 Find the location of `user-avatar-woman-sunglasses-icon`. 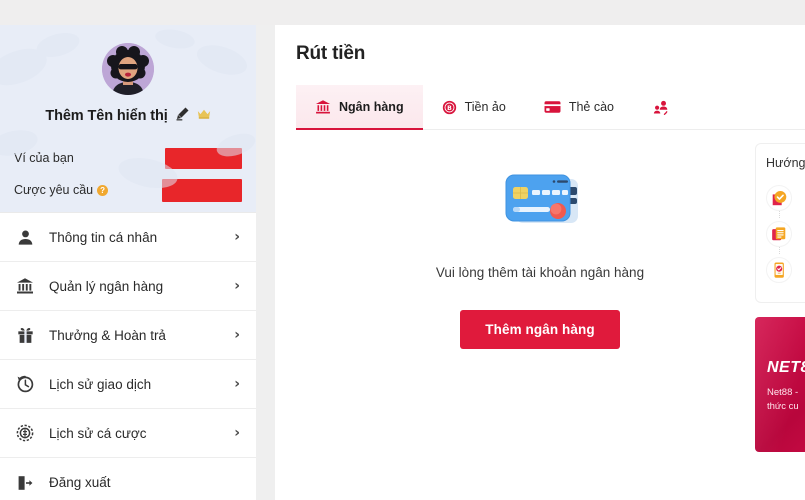

user-avatar-woman-sunglasses-icon is located at coordinates (128, 69).